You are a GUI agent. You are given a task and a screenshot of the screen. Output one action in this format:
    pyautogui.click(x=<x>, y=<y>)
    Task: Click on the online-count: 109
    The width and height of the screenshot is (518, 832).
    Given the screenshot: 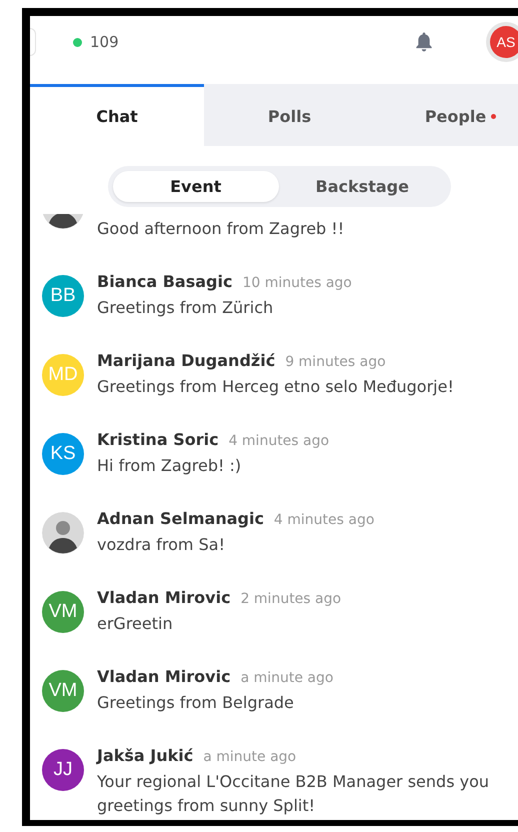 What is the action you would take?
    pyautogui.click(x=104, y=42)
    